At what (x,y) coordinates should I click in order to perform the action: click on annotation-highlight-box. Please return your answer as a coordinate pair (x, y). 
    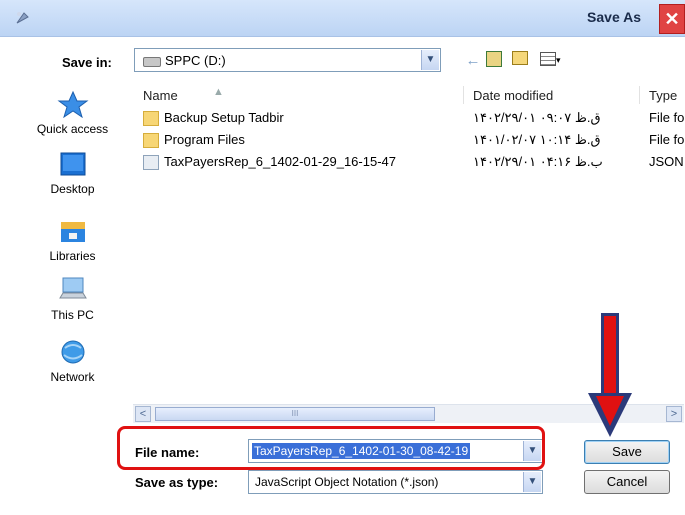
    Looking at the image, I should click on (331, 448).